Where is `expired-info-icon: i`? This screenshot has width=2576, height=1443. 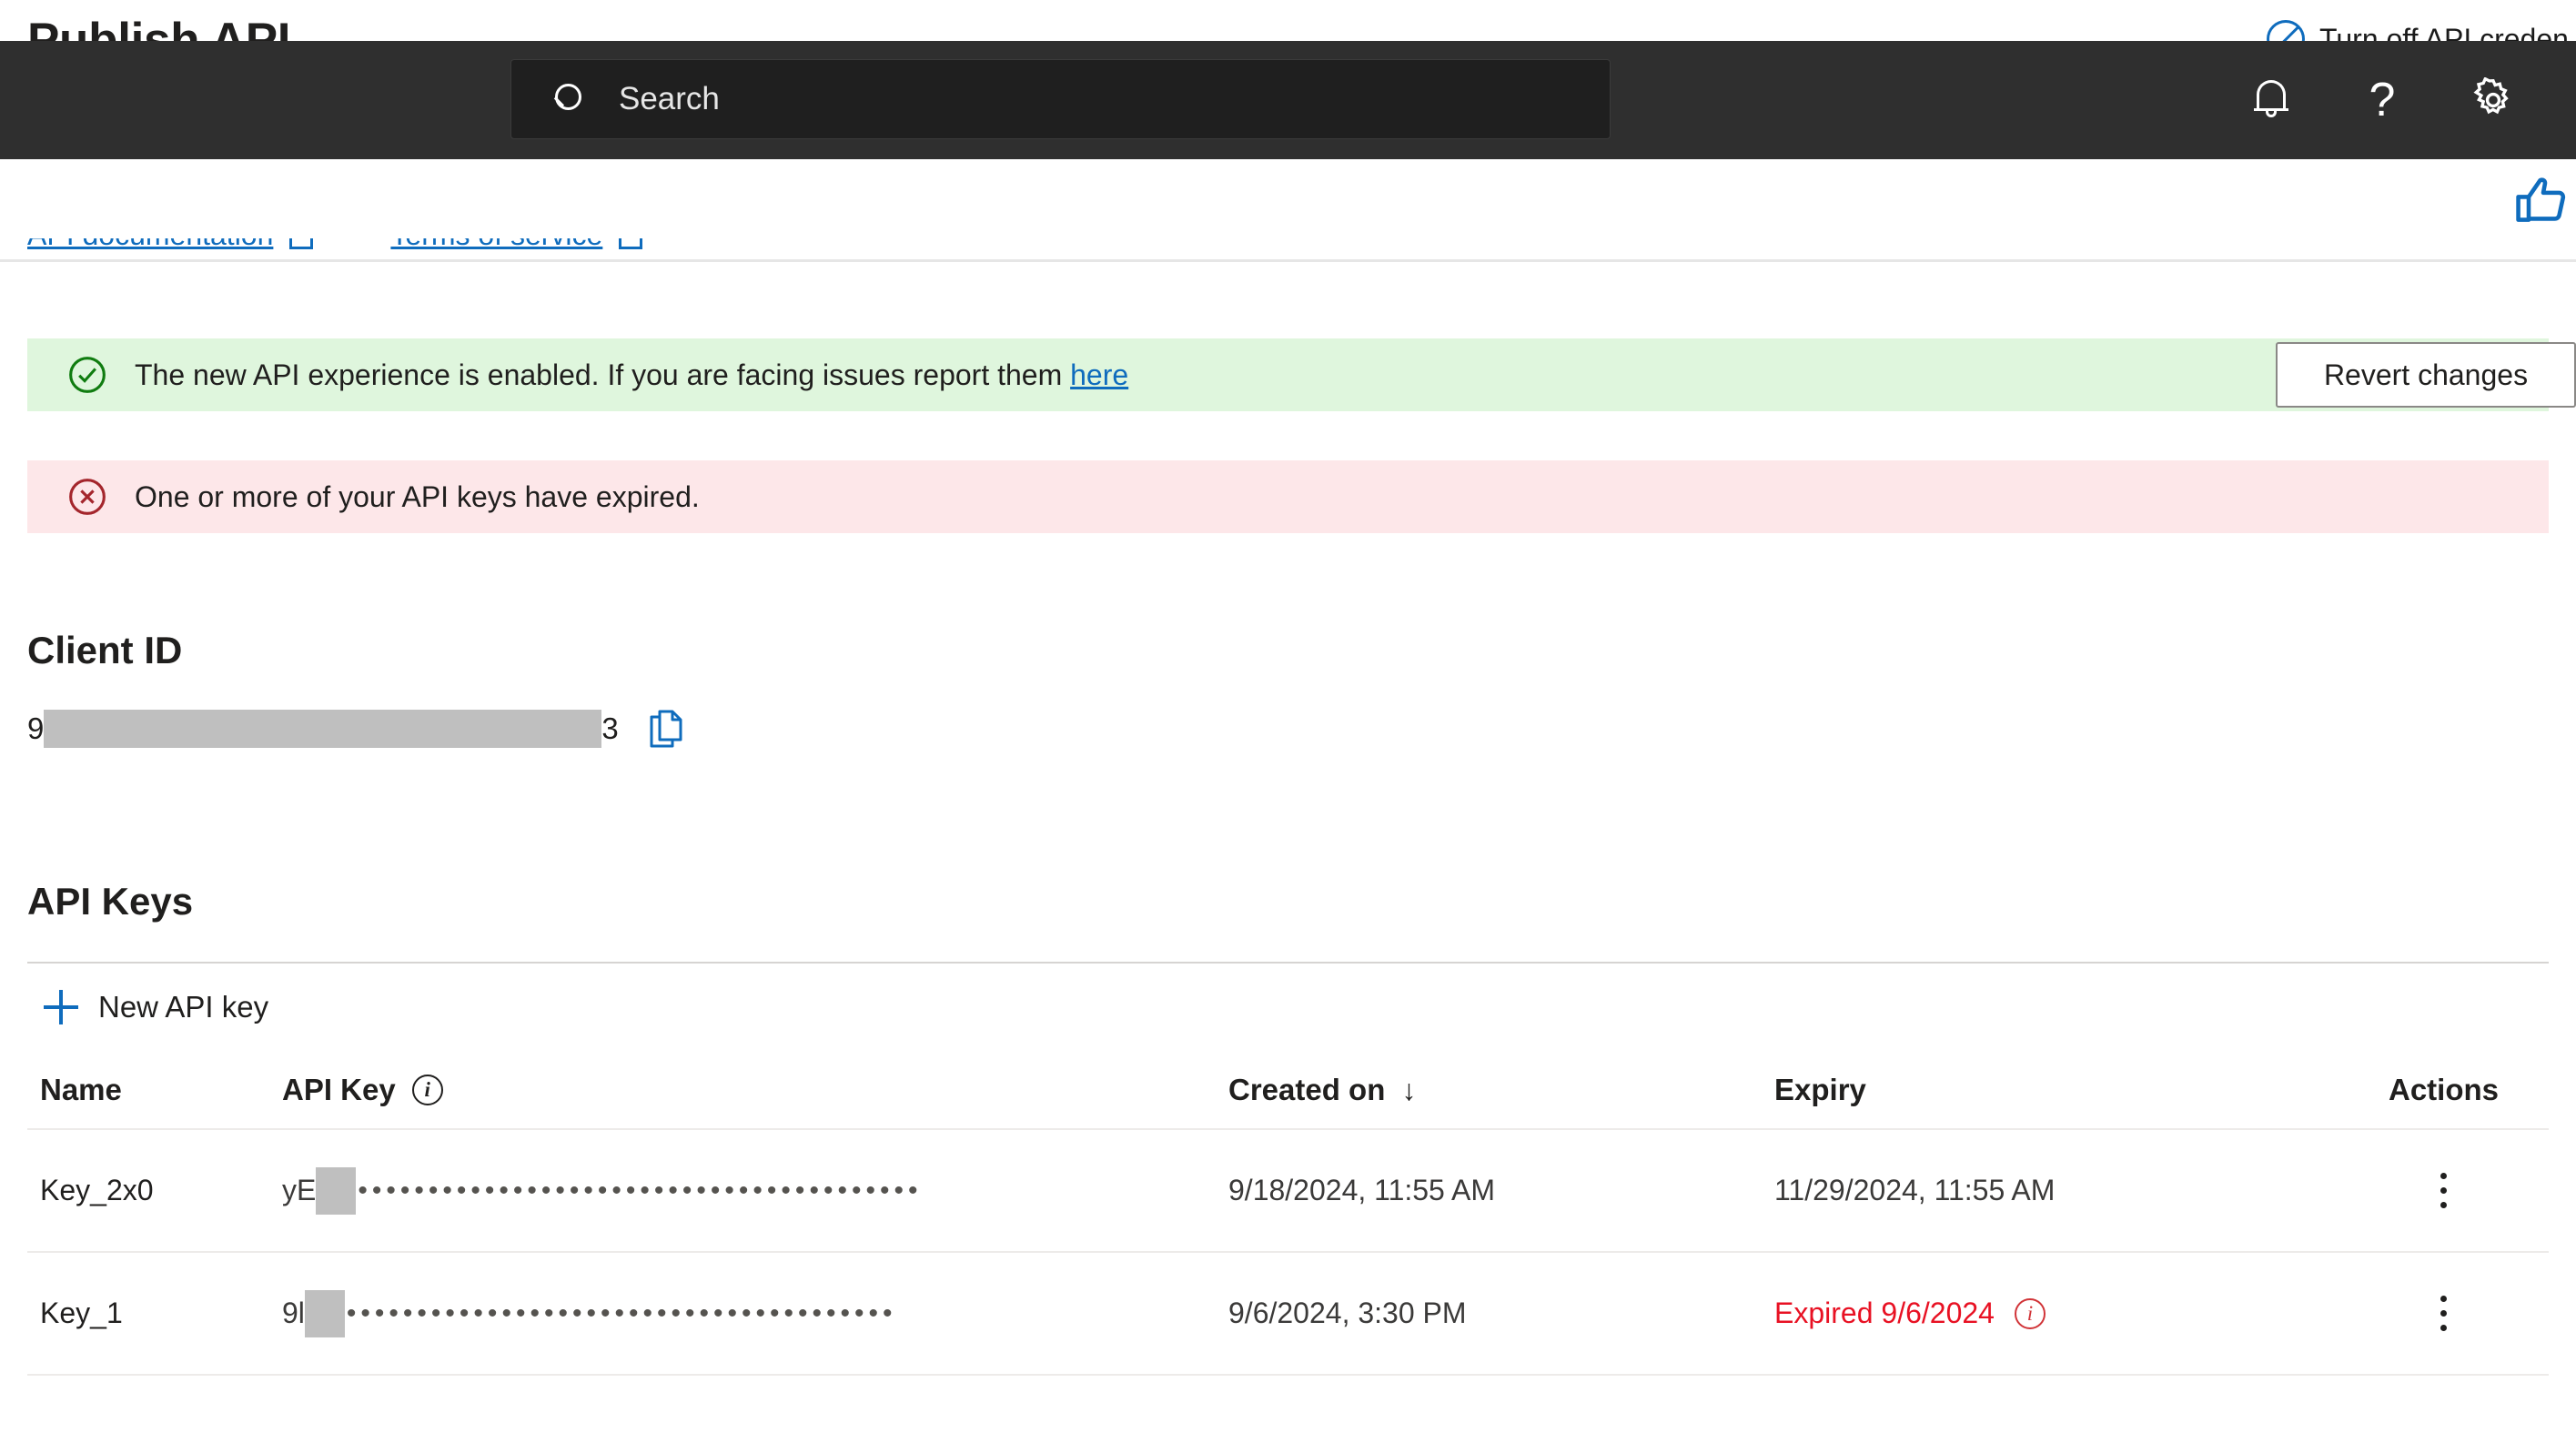
expired-info-icon: i is located at coordinates (2030, 1313).